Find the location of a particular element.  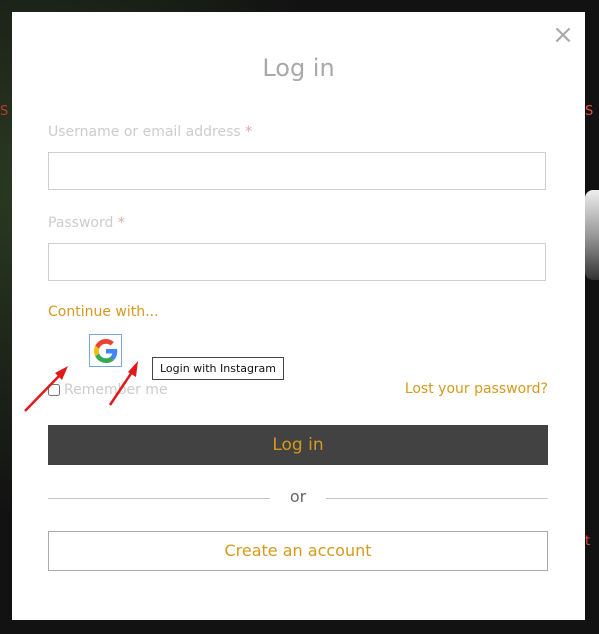

close-icon: × is located at coordinates (563, 35).